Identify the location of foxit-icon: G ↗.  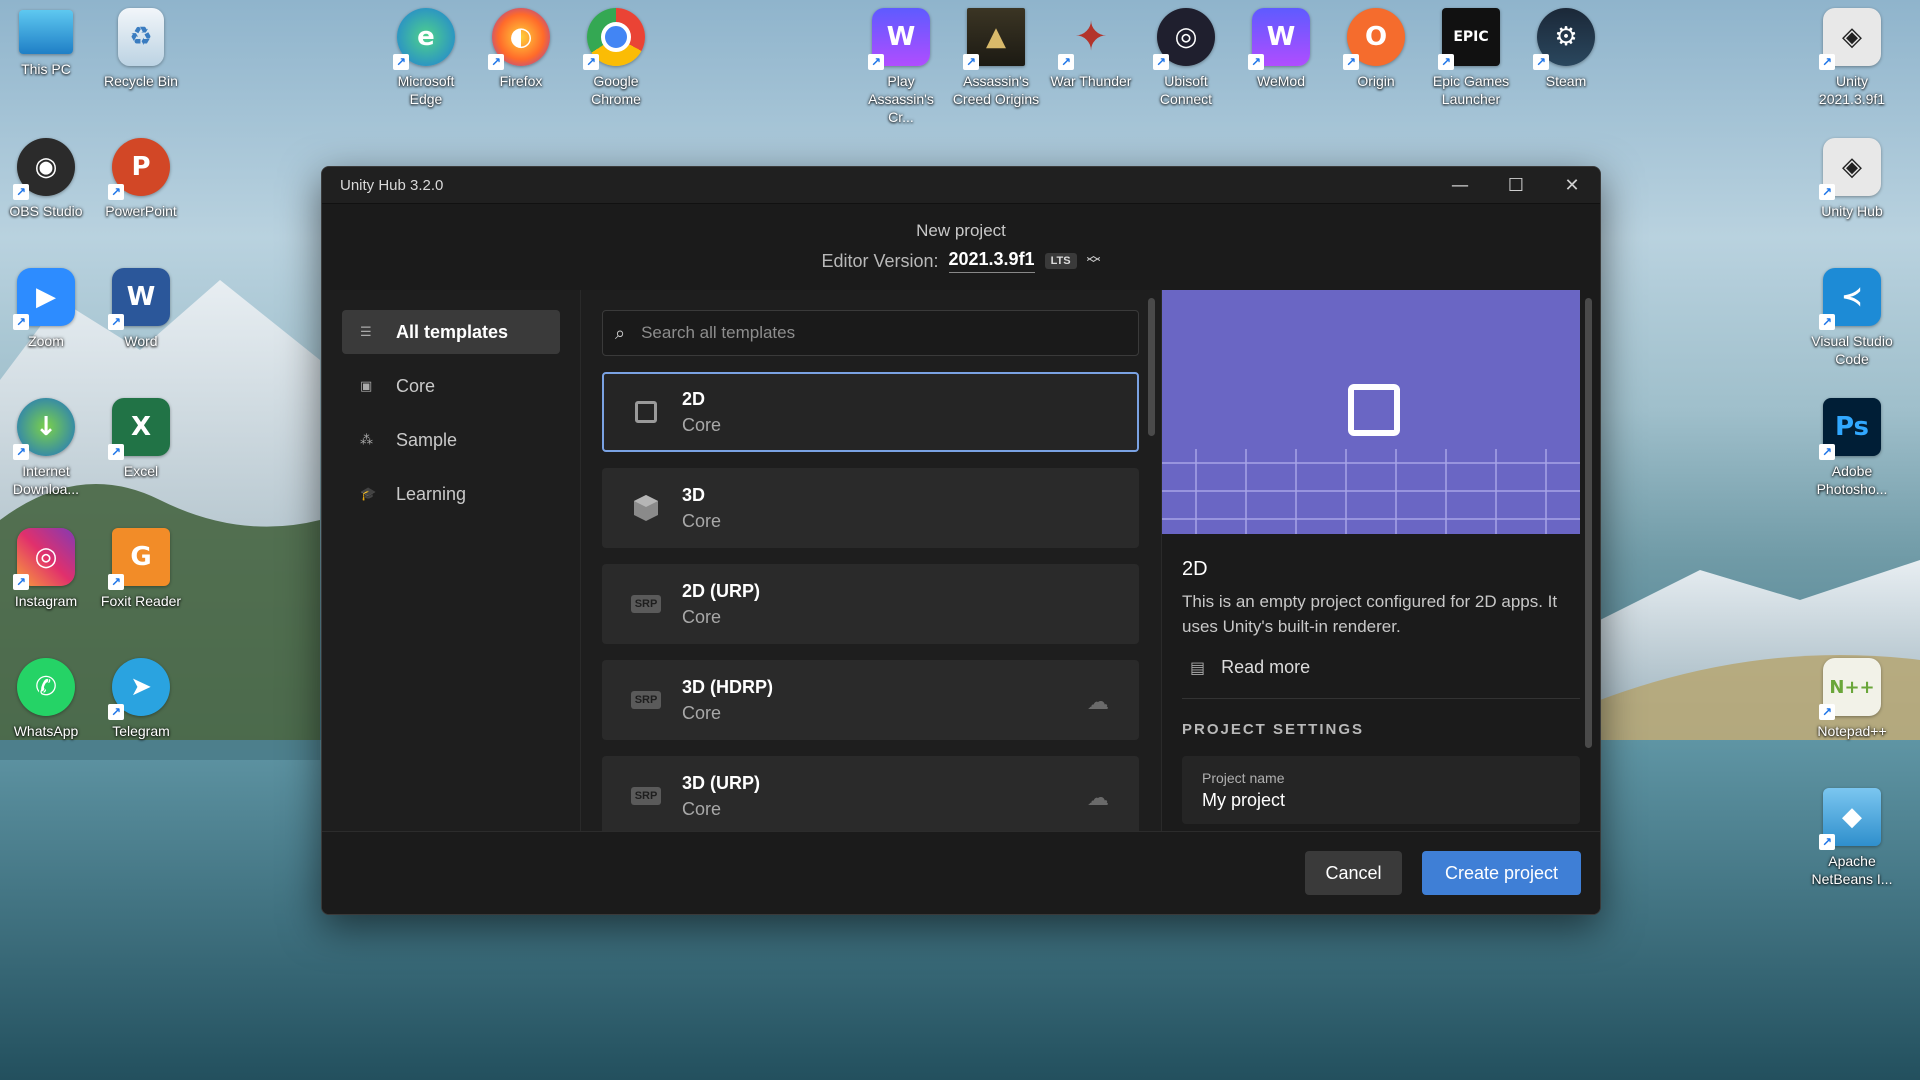
(139, 559).